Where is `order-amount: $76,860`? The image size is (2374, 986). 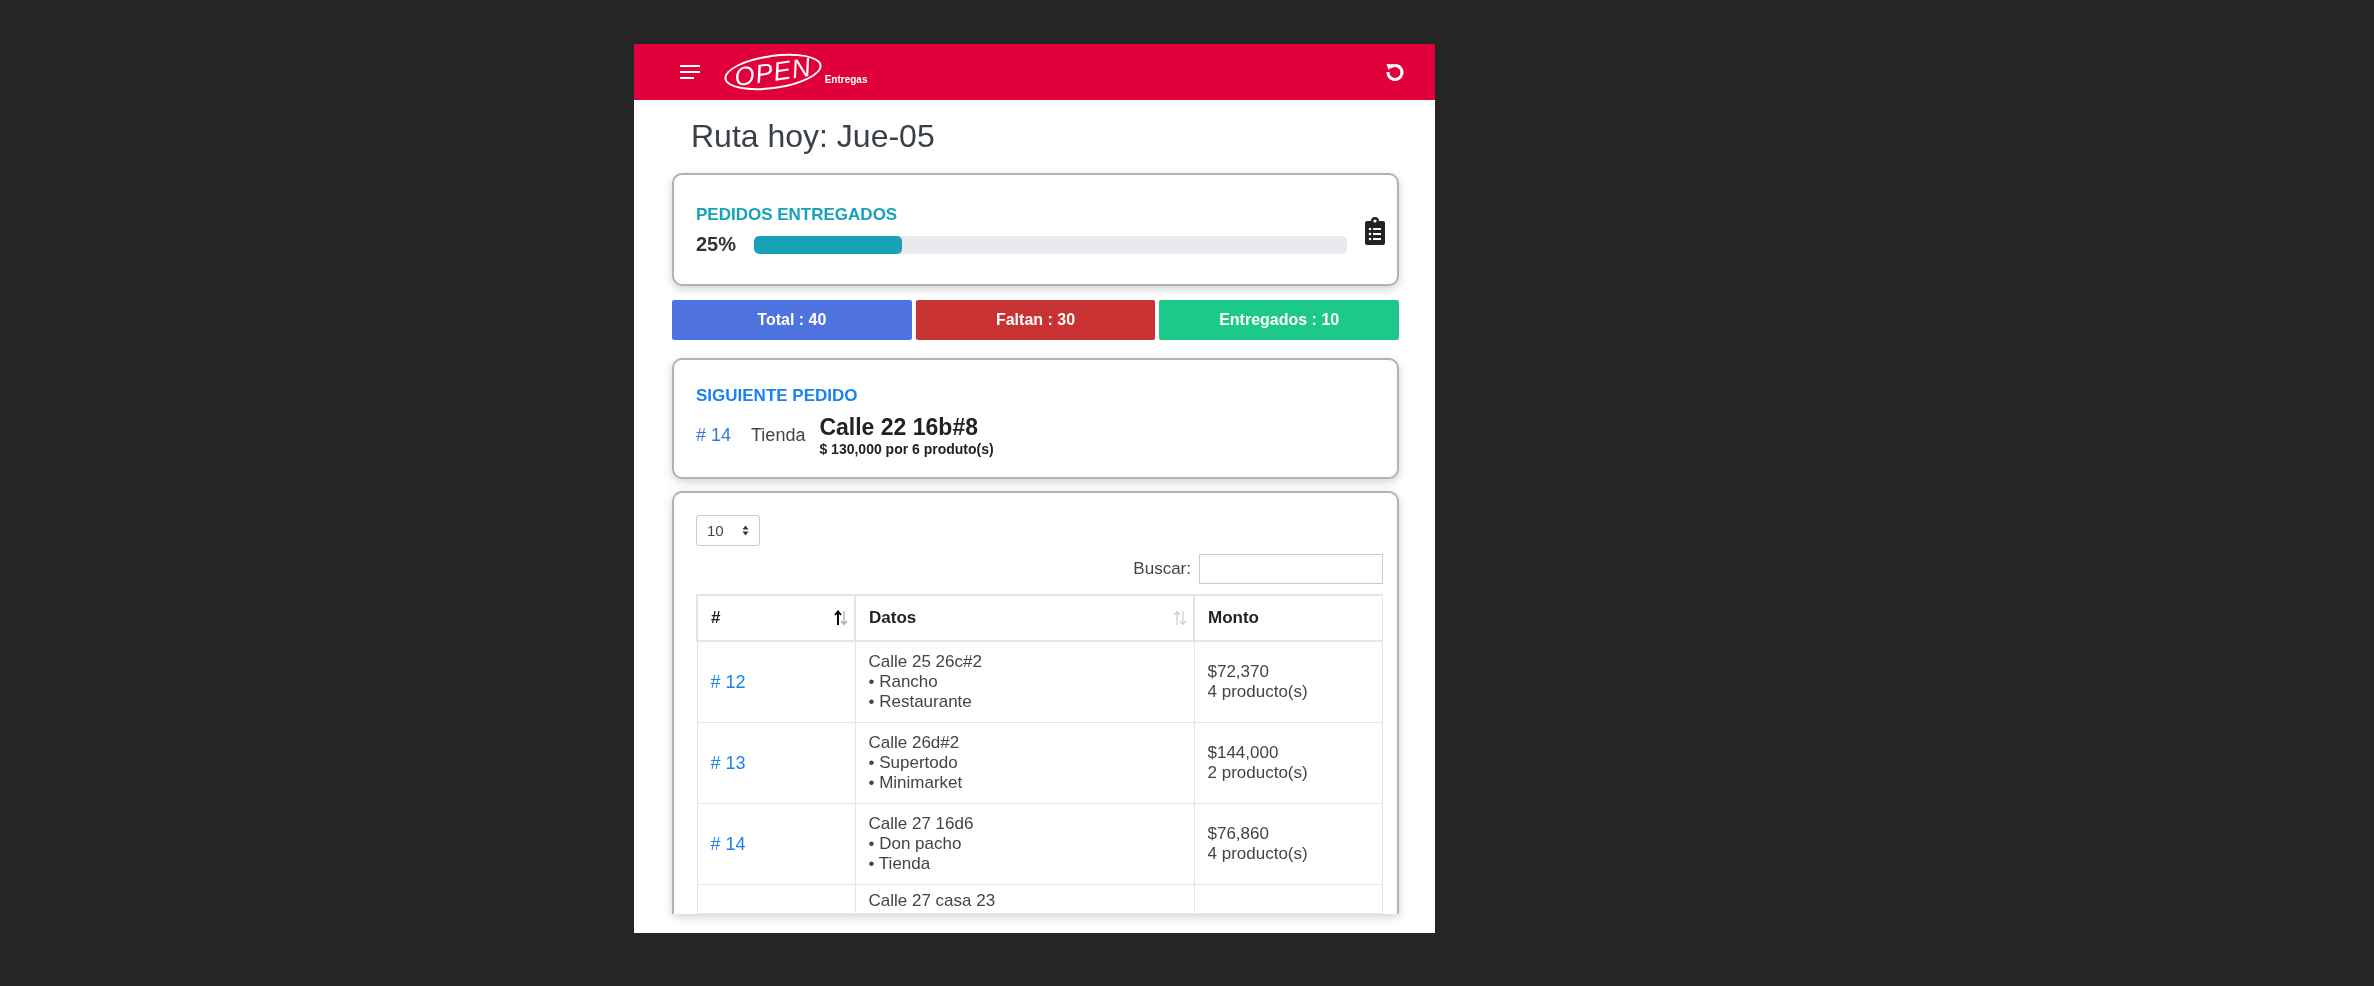 order-amount: $76,860 is located at coordinates (1238, 834).